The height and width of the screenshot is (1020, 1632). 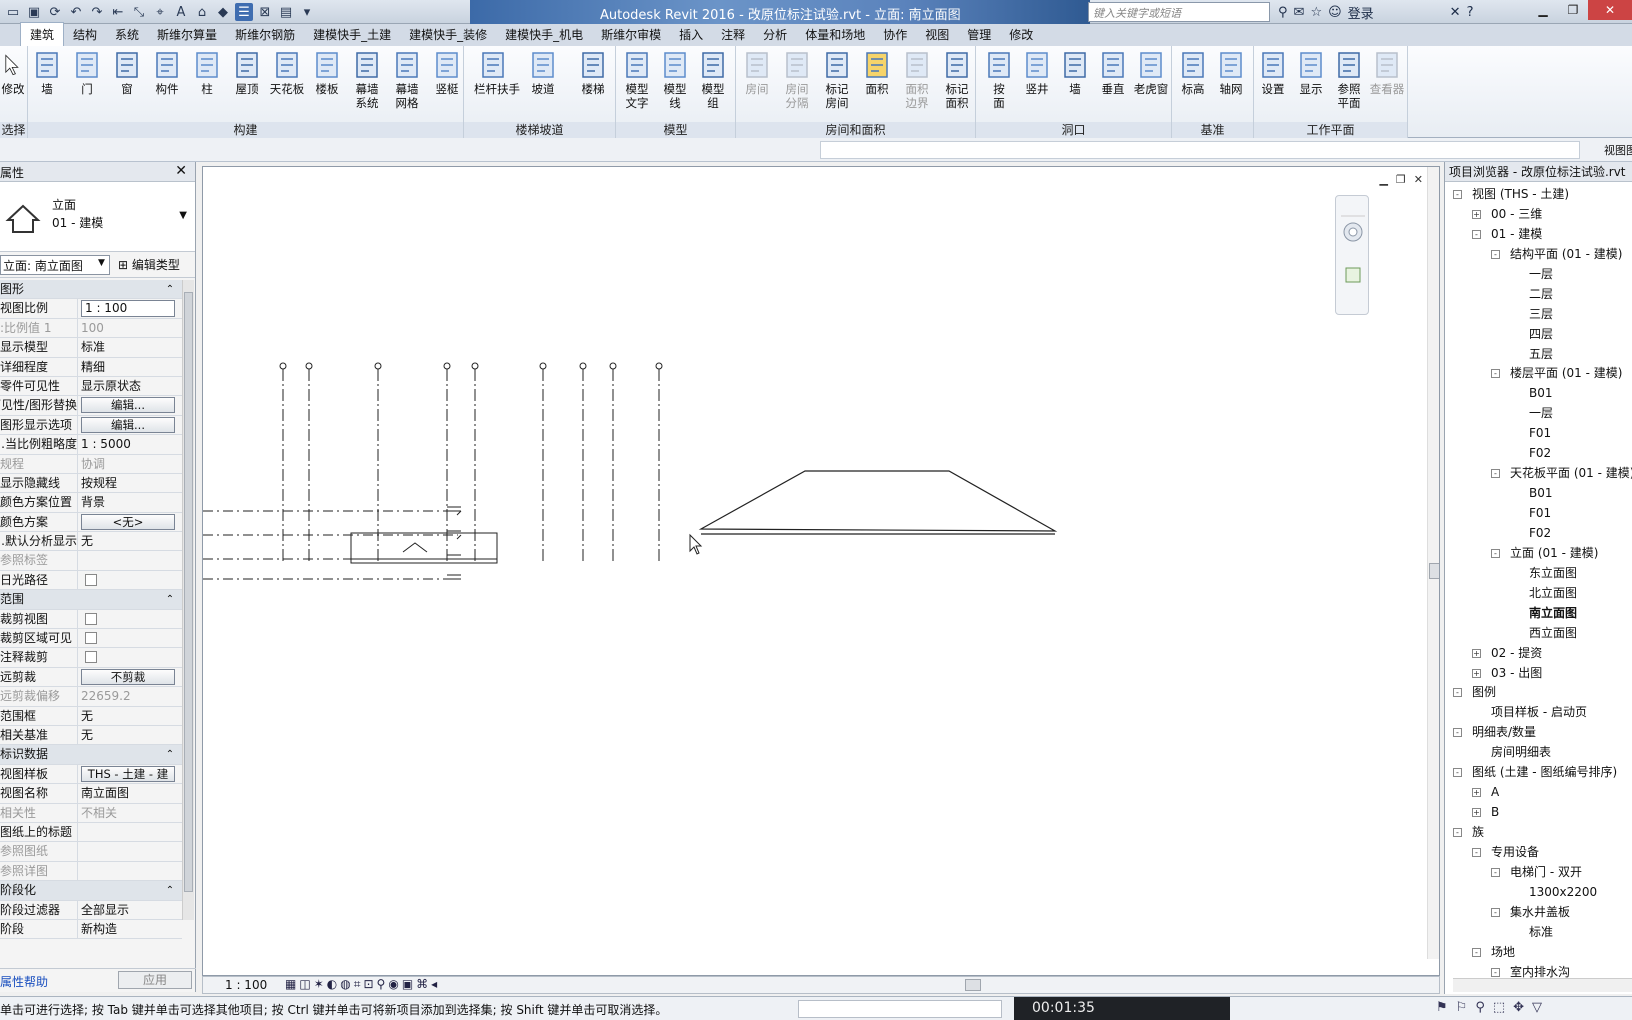 I want to click on properties-scrollbar, so click(x=188, y=600).